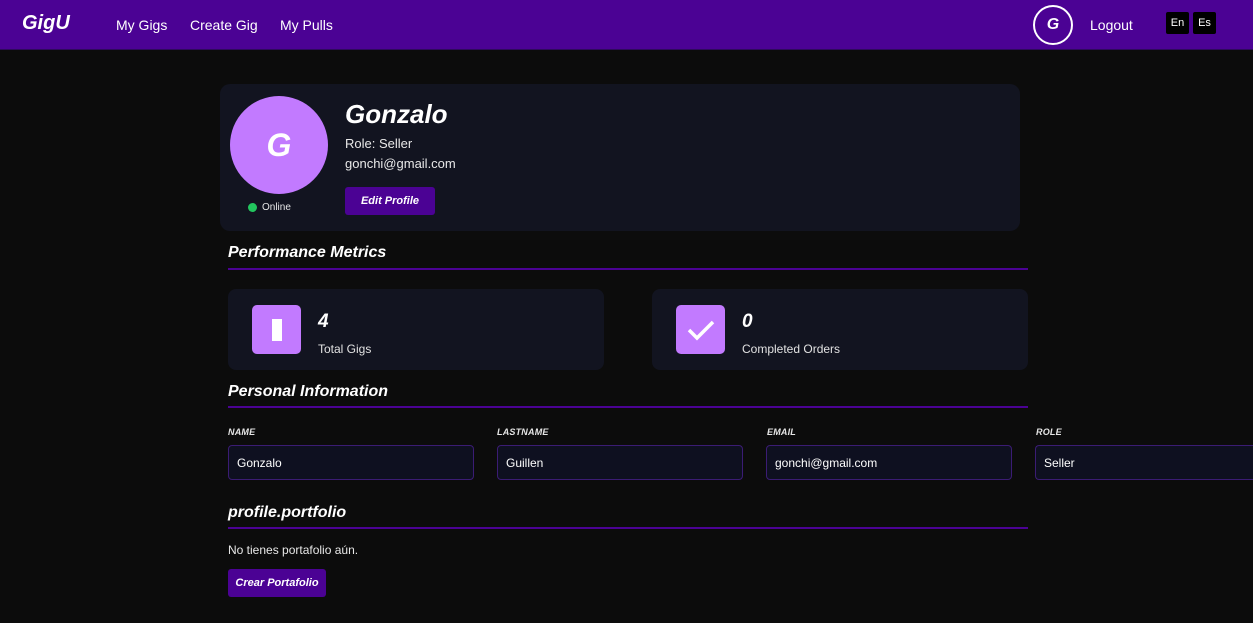  I want to click on profile-avatar: G, so click(279, 145).